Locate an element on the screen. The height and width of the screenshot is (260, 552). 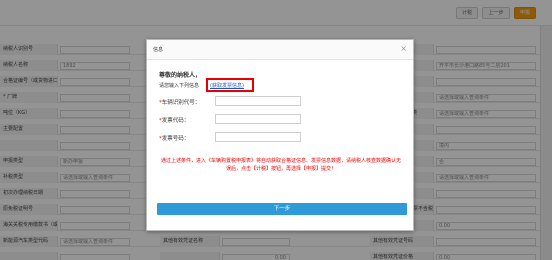
get-invoice-info-link: (获取发票信息) is located at coordinates (227, 85).